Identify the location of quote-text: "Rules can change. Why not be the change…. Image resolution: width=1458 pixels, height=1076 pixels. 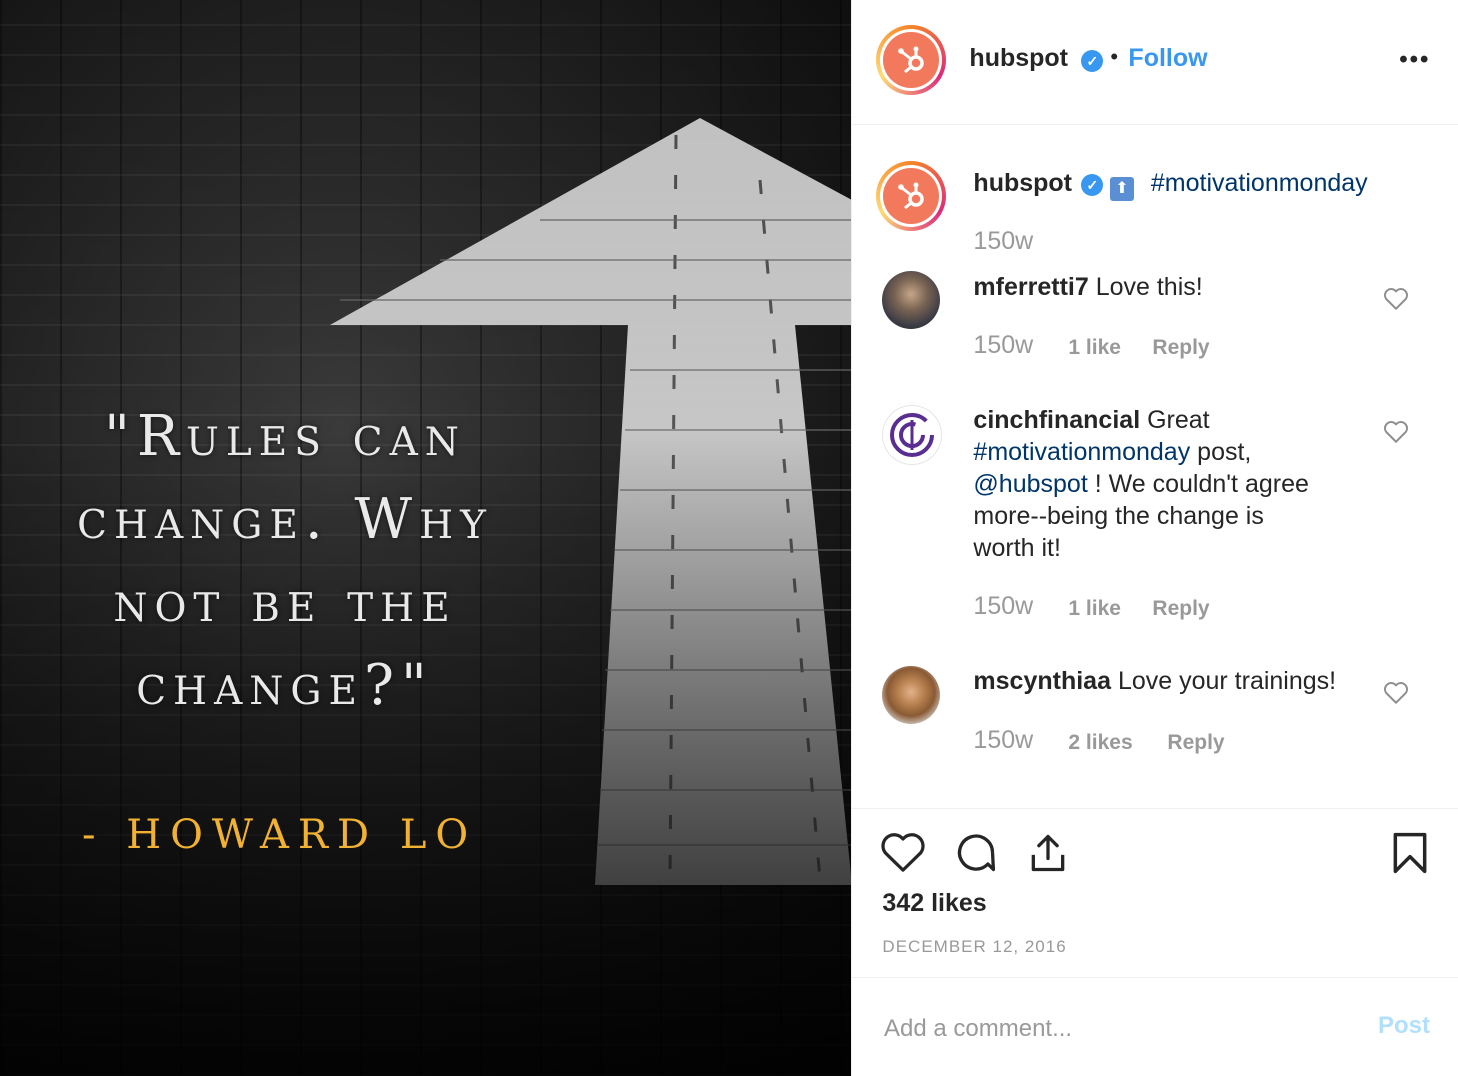
(285, 561).